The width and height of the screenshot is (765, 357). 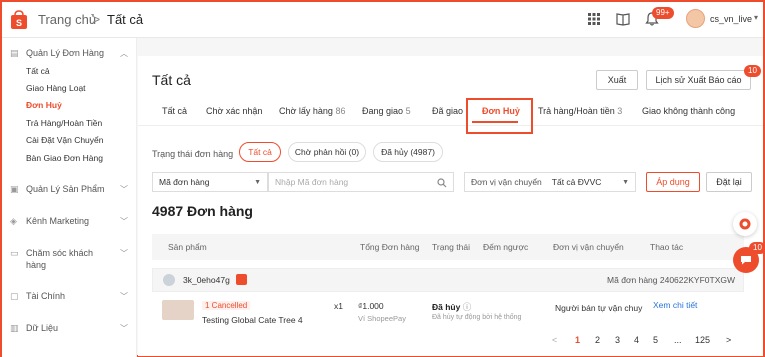 I want to click on product-name: Testing Global Cate Tree 4, so click(x=252, y=320).